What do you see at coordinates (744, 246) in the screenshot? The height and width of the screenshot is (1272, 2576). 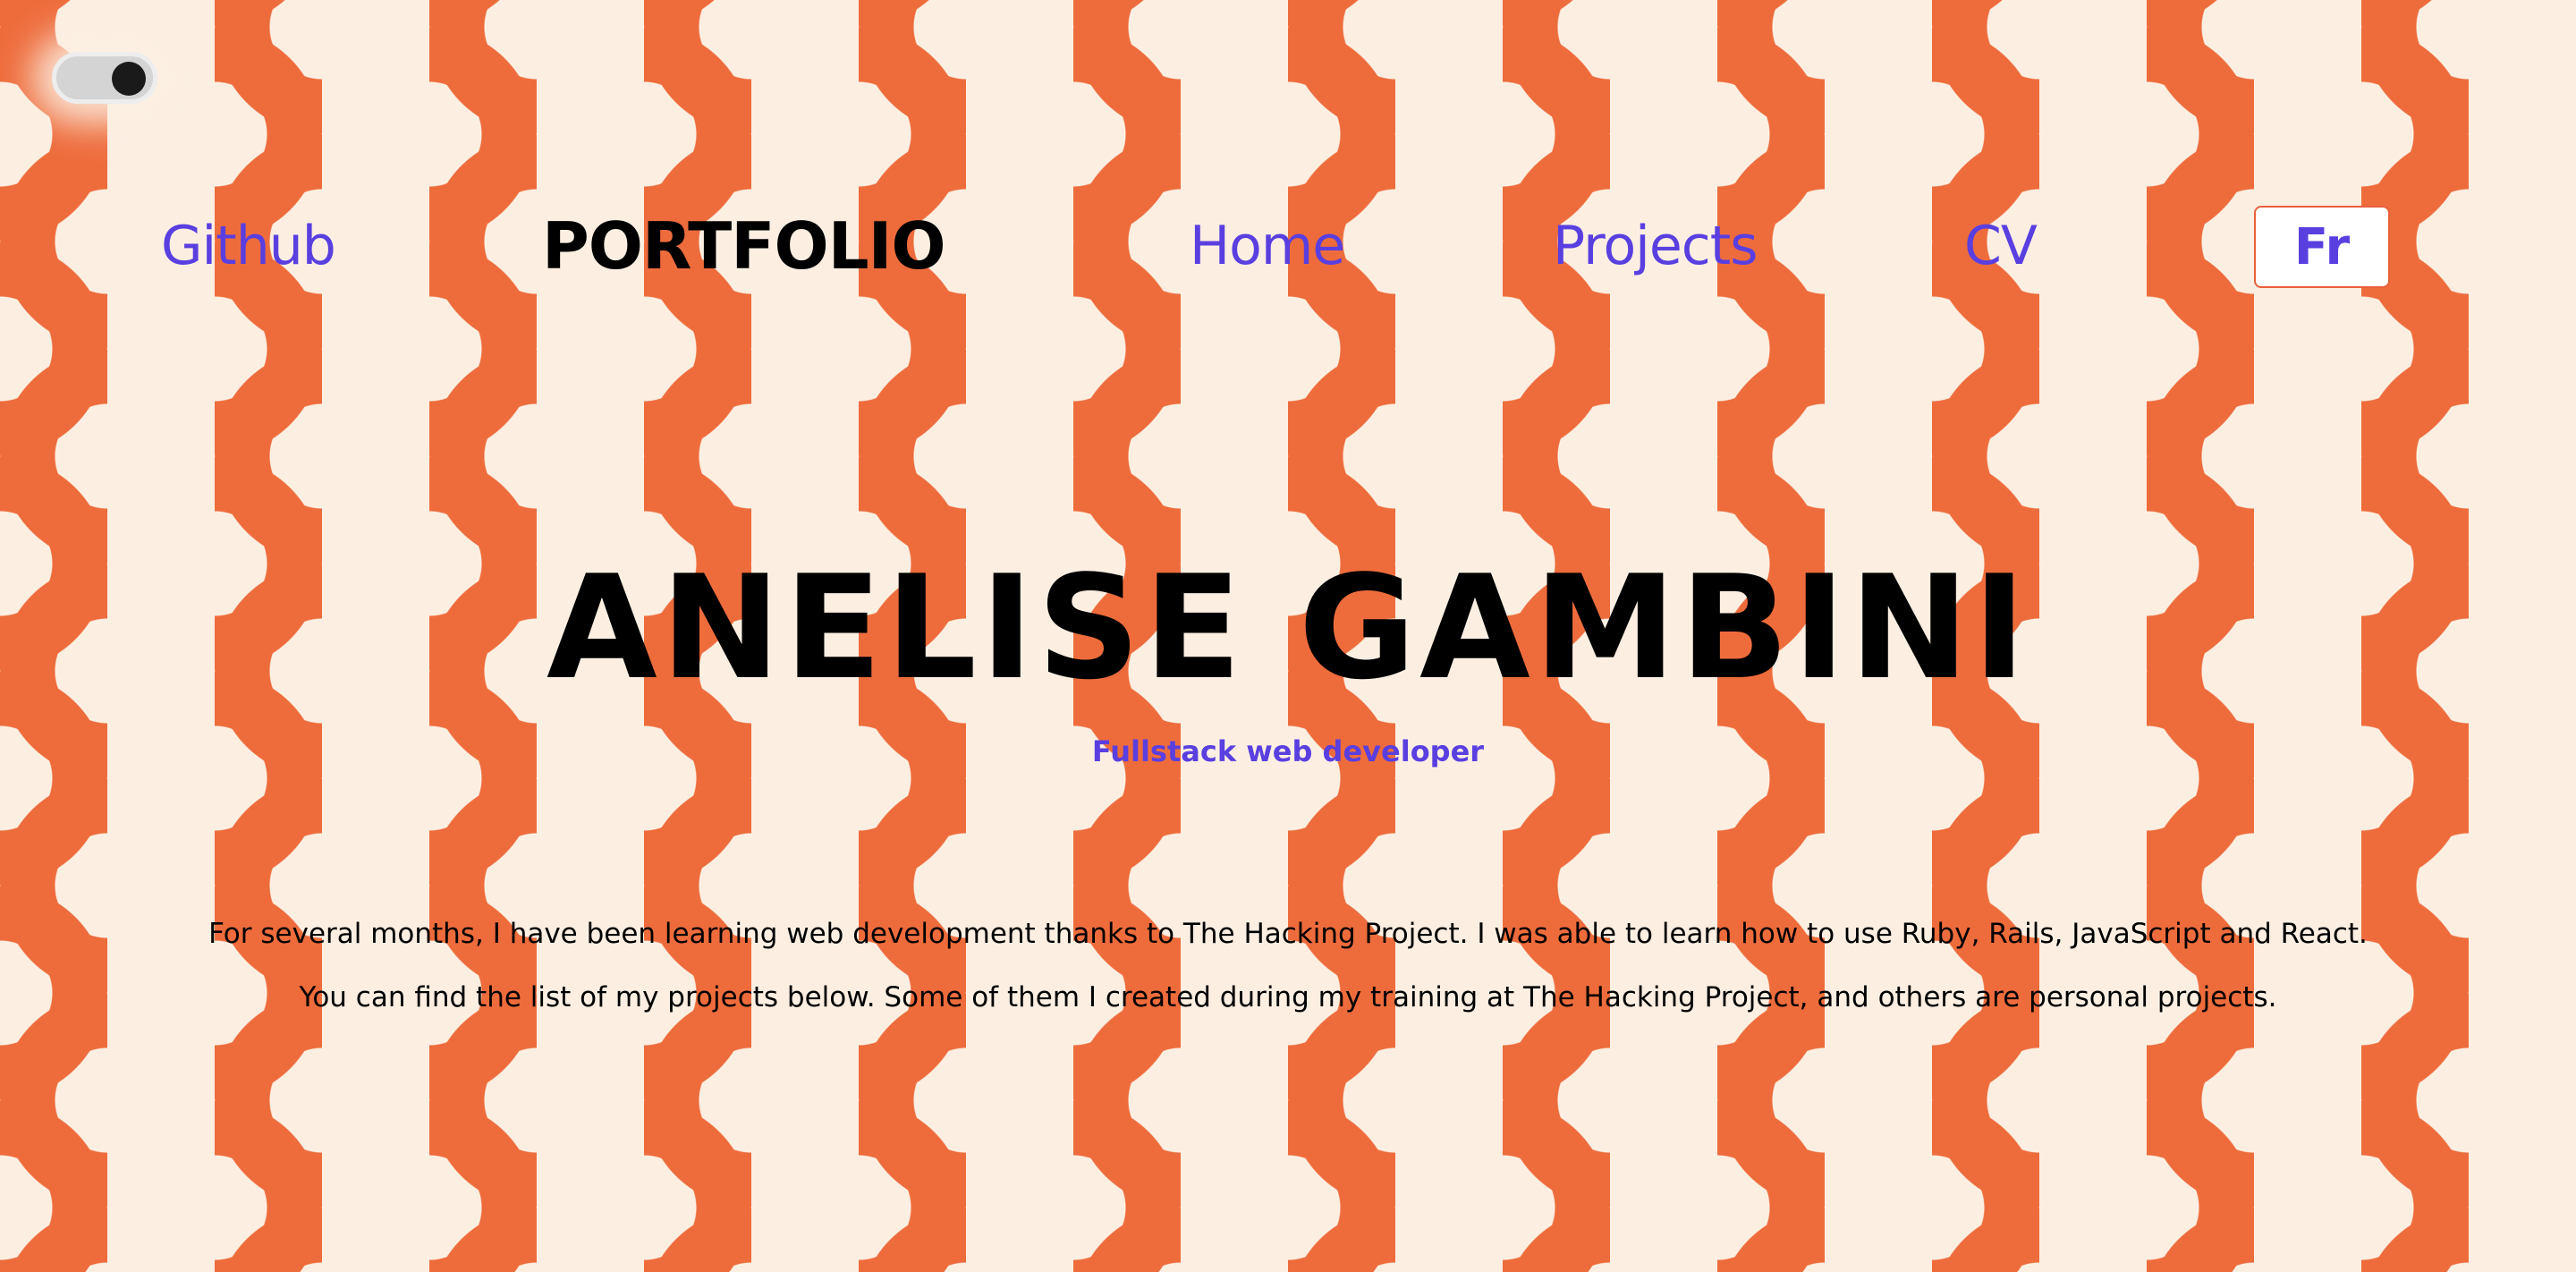 I see `brand-title: PORTFOLIO` at bounding box center [744, 246].